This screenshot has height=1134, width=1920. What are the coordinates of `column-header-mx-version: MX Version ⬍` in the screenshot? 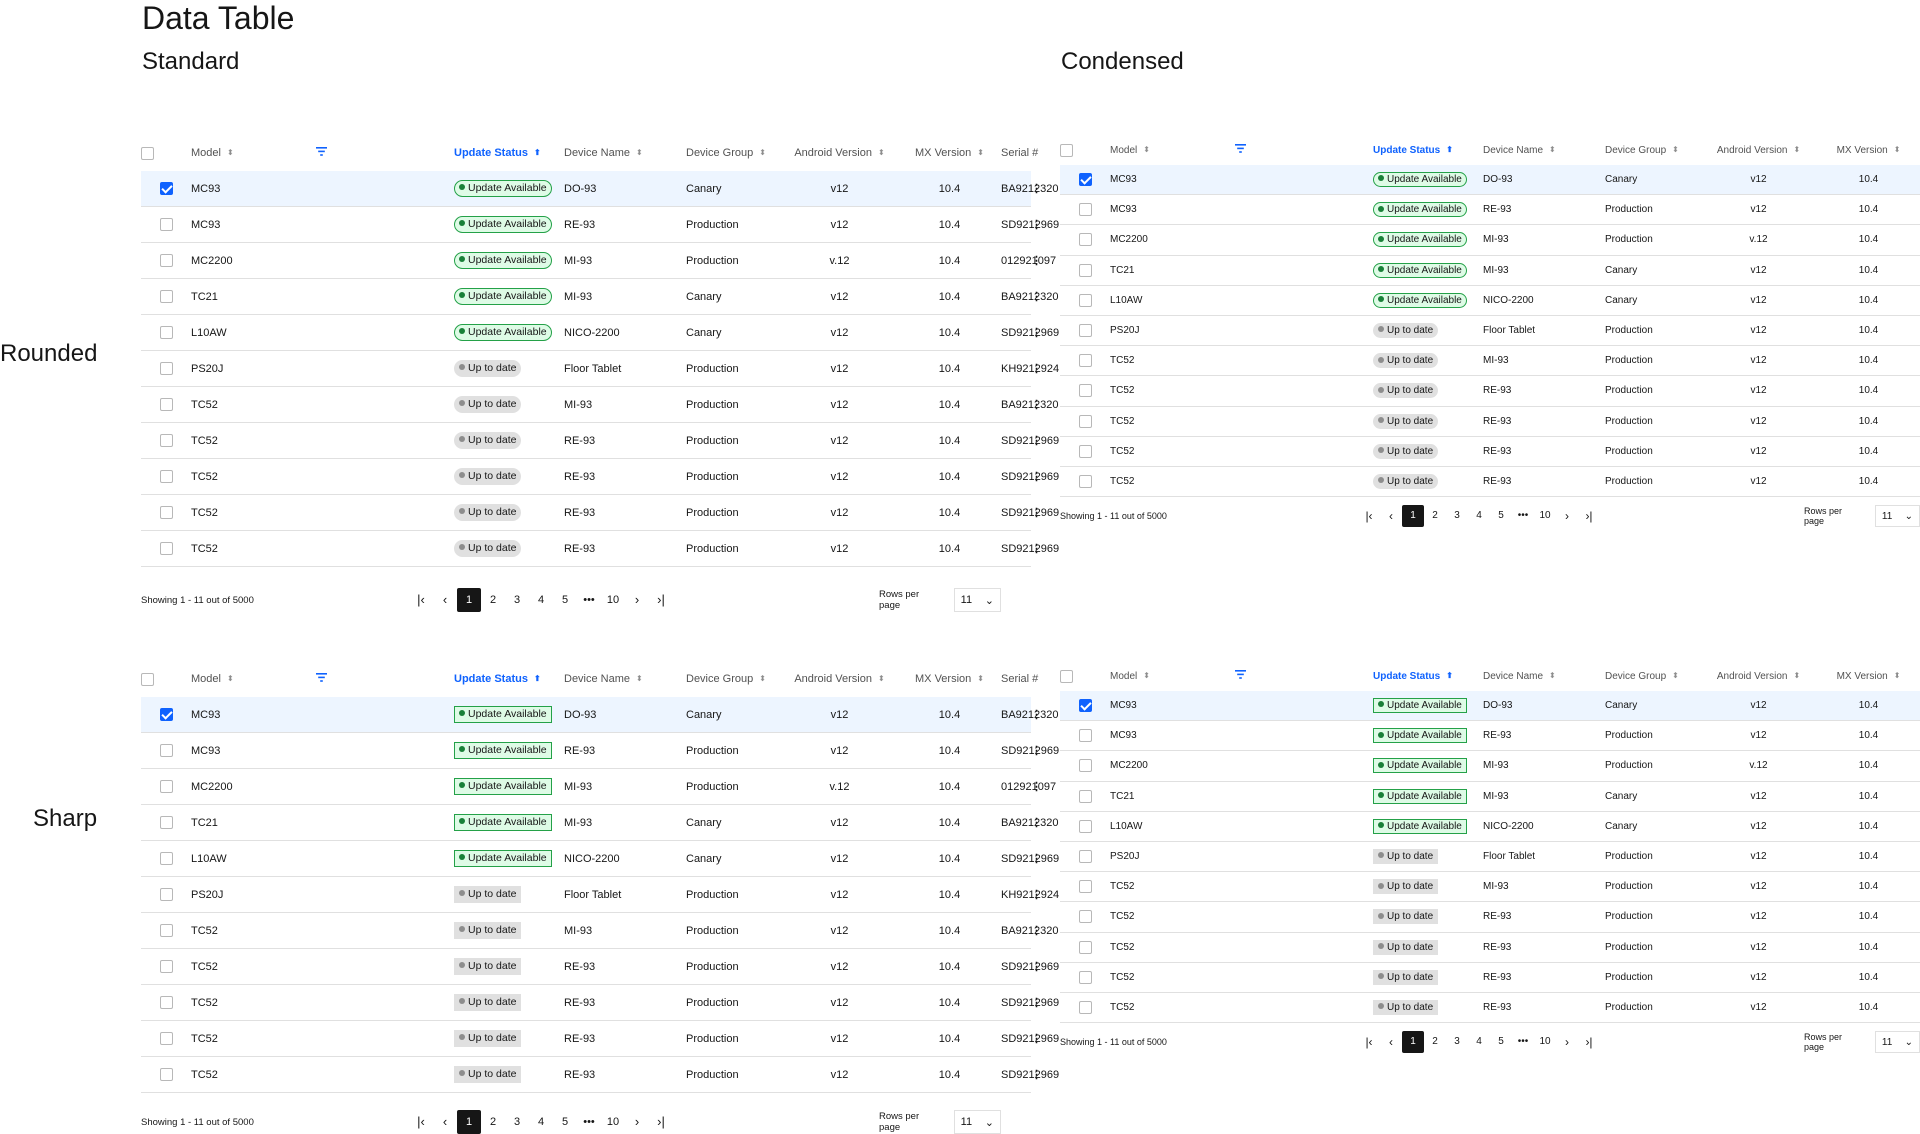 It's located at (949, 153).